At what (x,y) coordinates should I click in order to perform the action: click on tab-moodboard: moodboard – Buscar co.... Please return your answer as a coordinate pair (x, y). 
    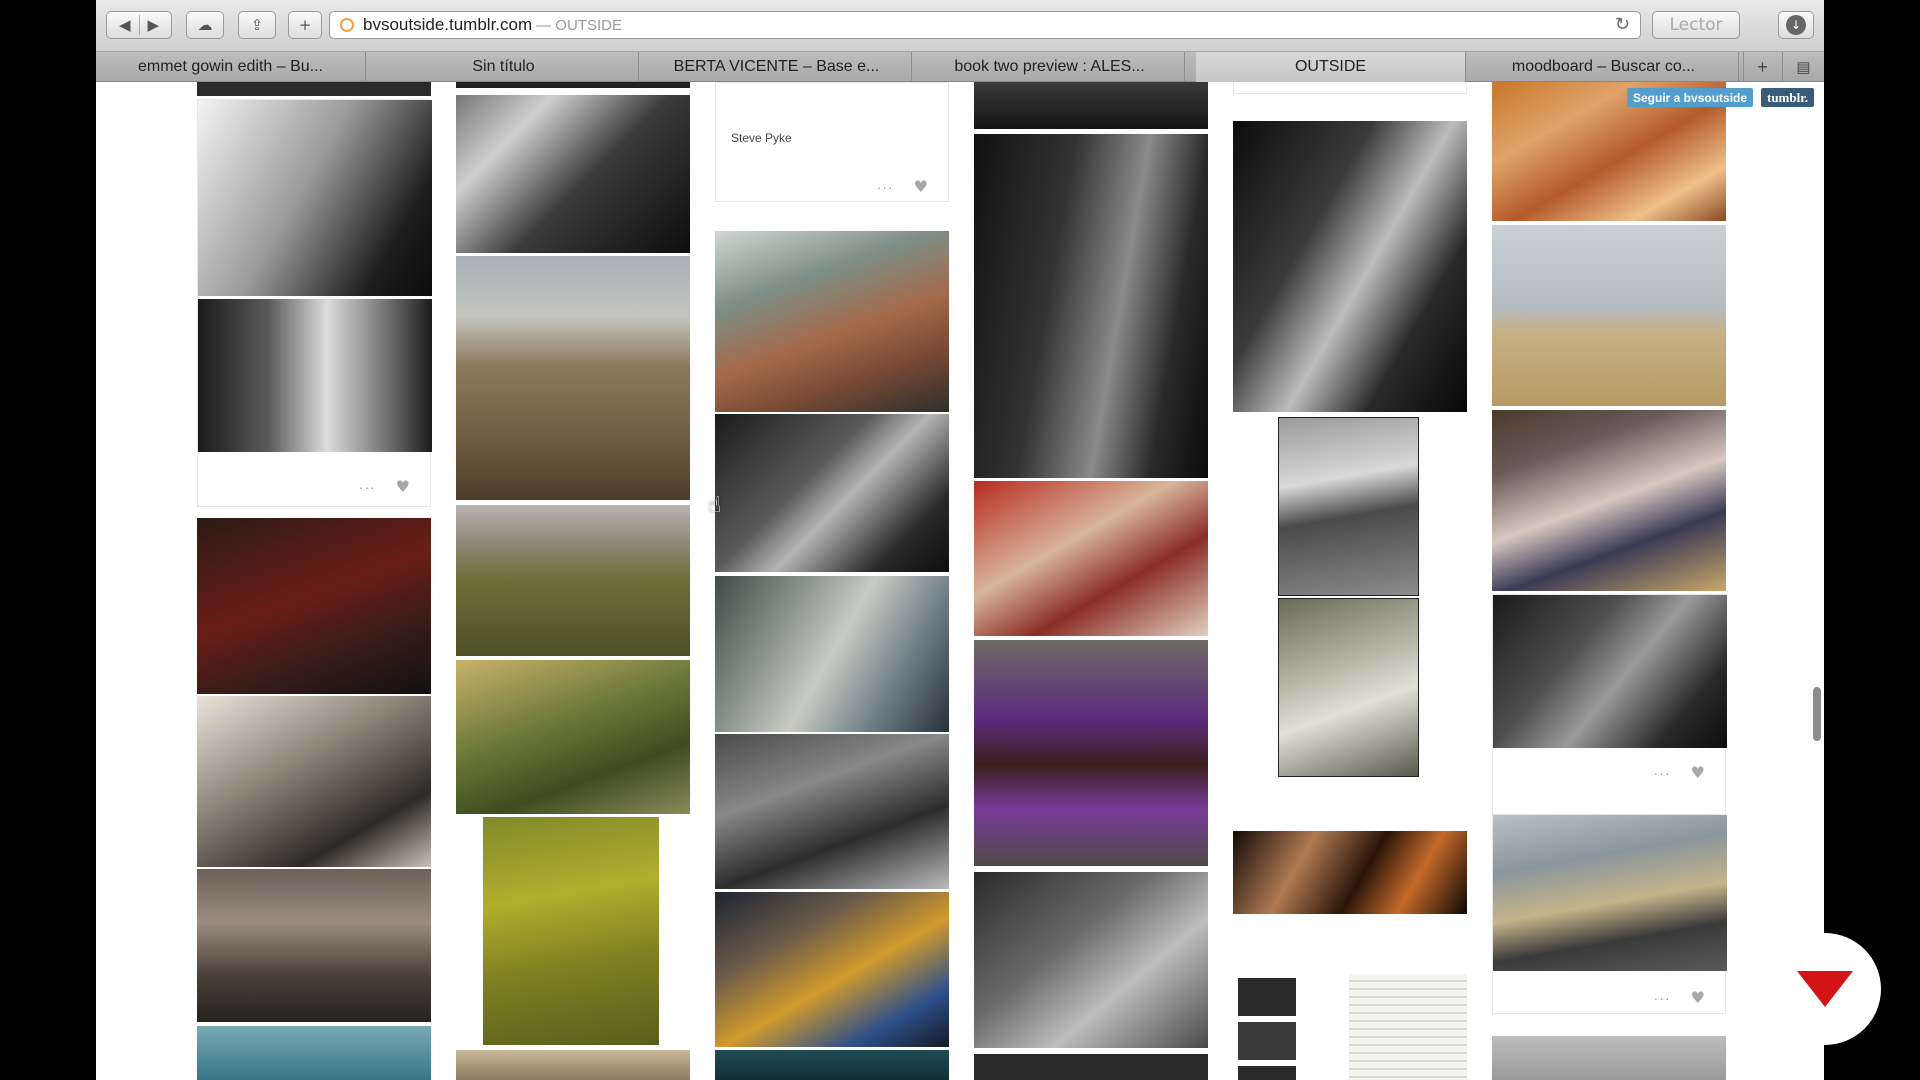
    Looking at the image, I should click on (1604, 67).